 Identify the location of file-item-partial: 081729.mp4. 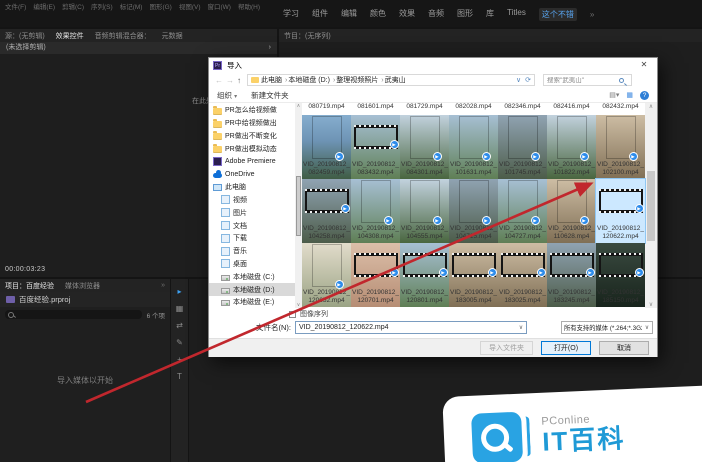
(424, 109).